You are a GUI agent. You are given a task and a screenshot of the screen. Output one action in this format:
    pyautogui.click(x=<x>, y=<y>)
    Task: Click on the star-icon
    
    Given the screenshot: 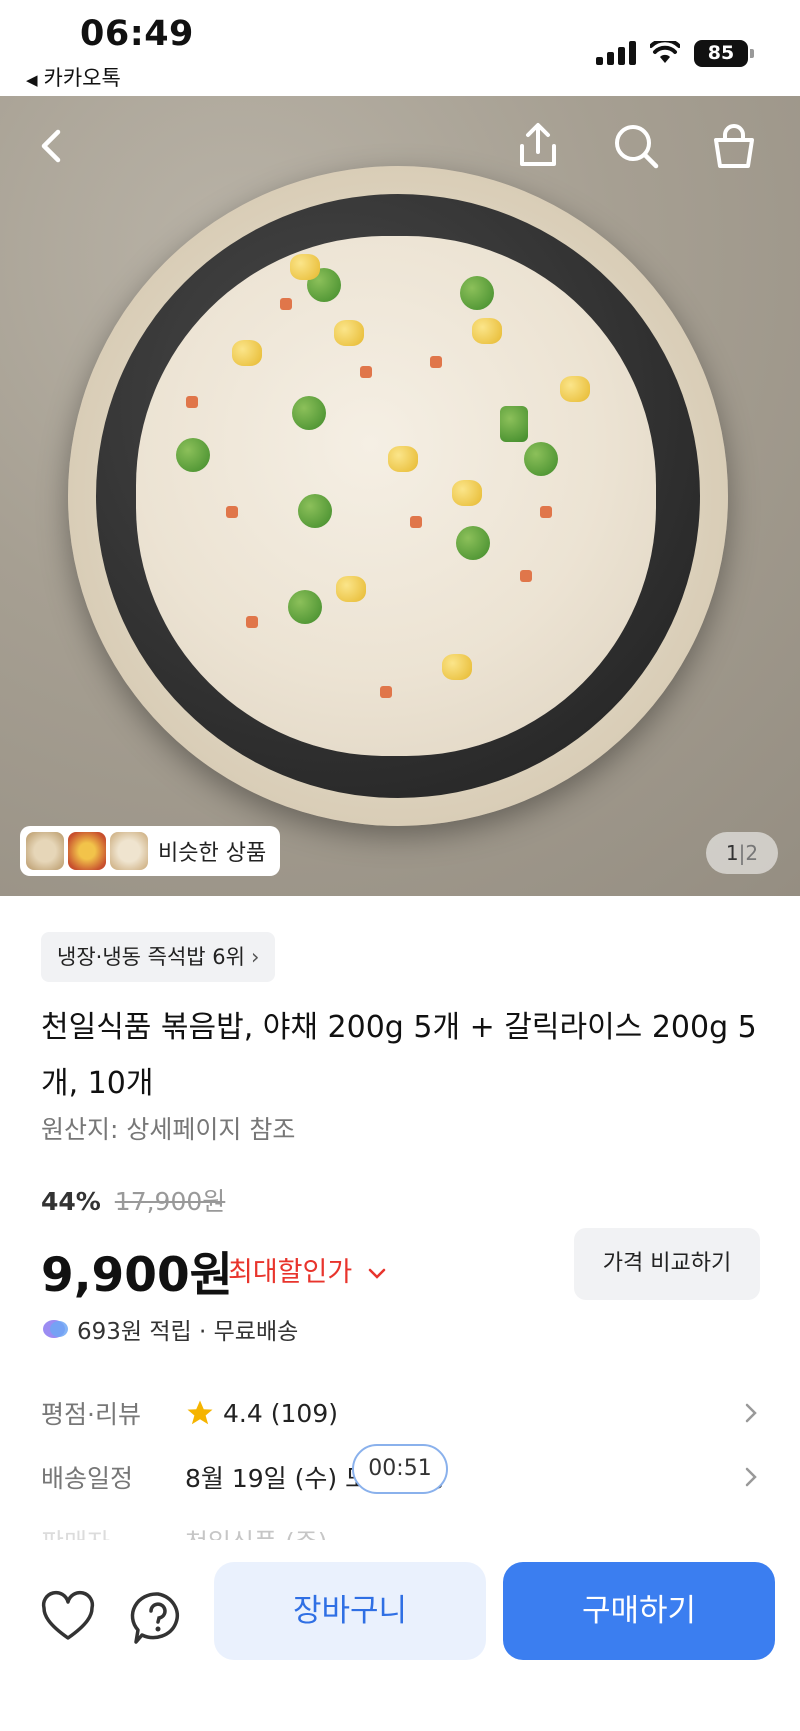 What is the action you would take?
    pyautogui.click(x=200, y=1412)
    